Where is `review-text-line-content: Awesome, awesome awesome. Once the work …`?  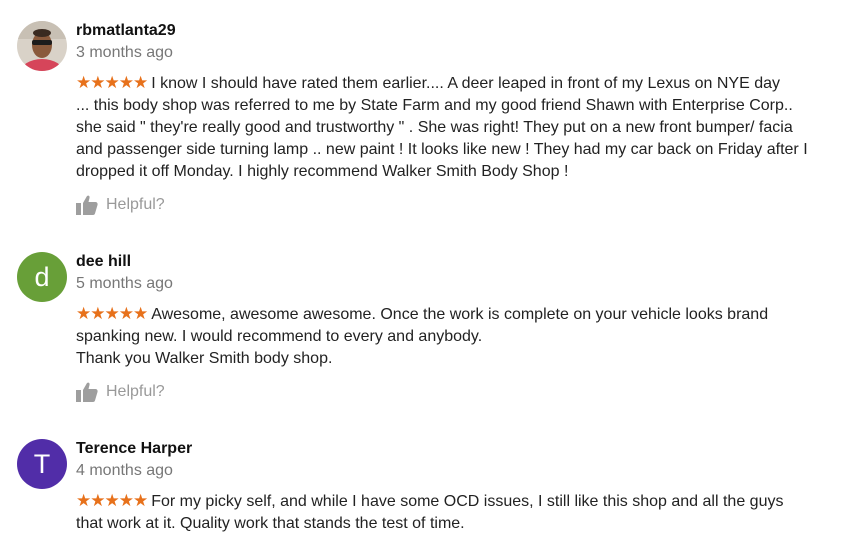
review-text-line-content: Awesome, awesome awesome. Once the work … is located at coordinates (460, 314).